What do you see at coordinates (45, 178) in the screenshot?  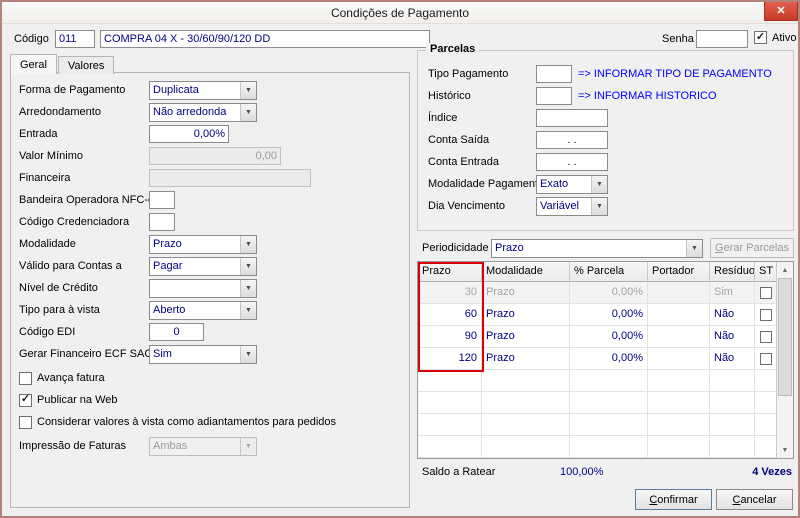 I see `financeira-label: Financeira` at bounding box center [45, 178].